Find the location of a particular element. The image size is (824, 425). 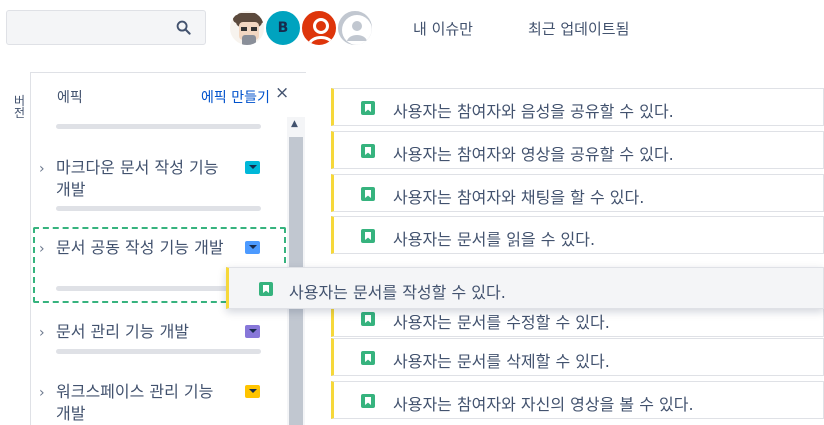

search-icon is located at coordinates (183, 27).